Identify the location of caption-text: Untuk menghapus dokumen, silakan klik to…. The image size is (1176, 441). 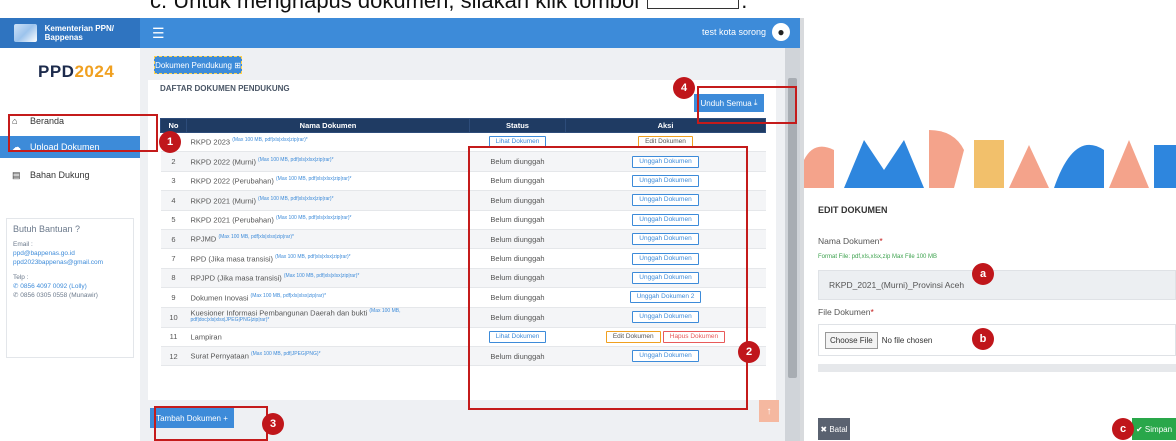
(406, 6).